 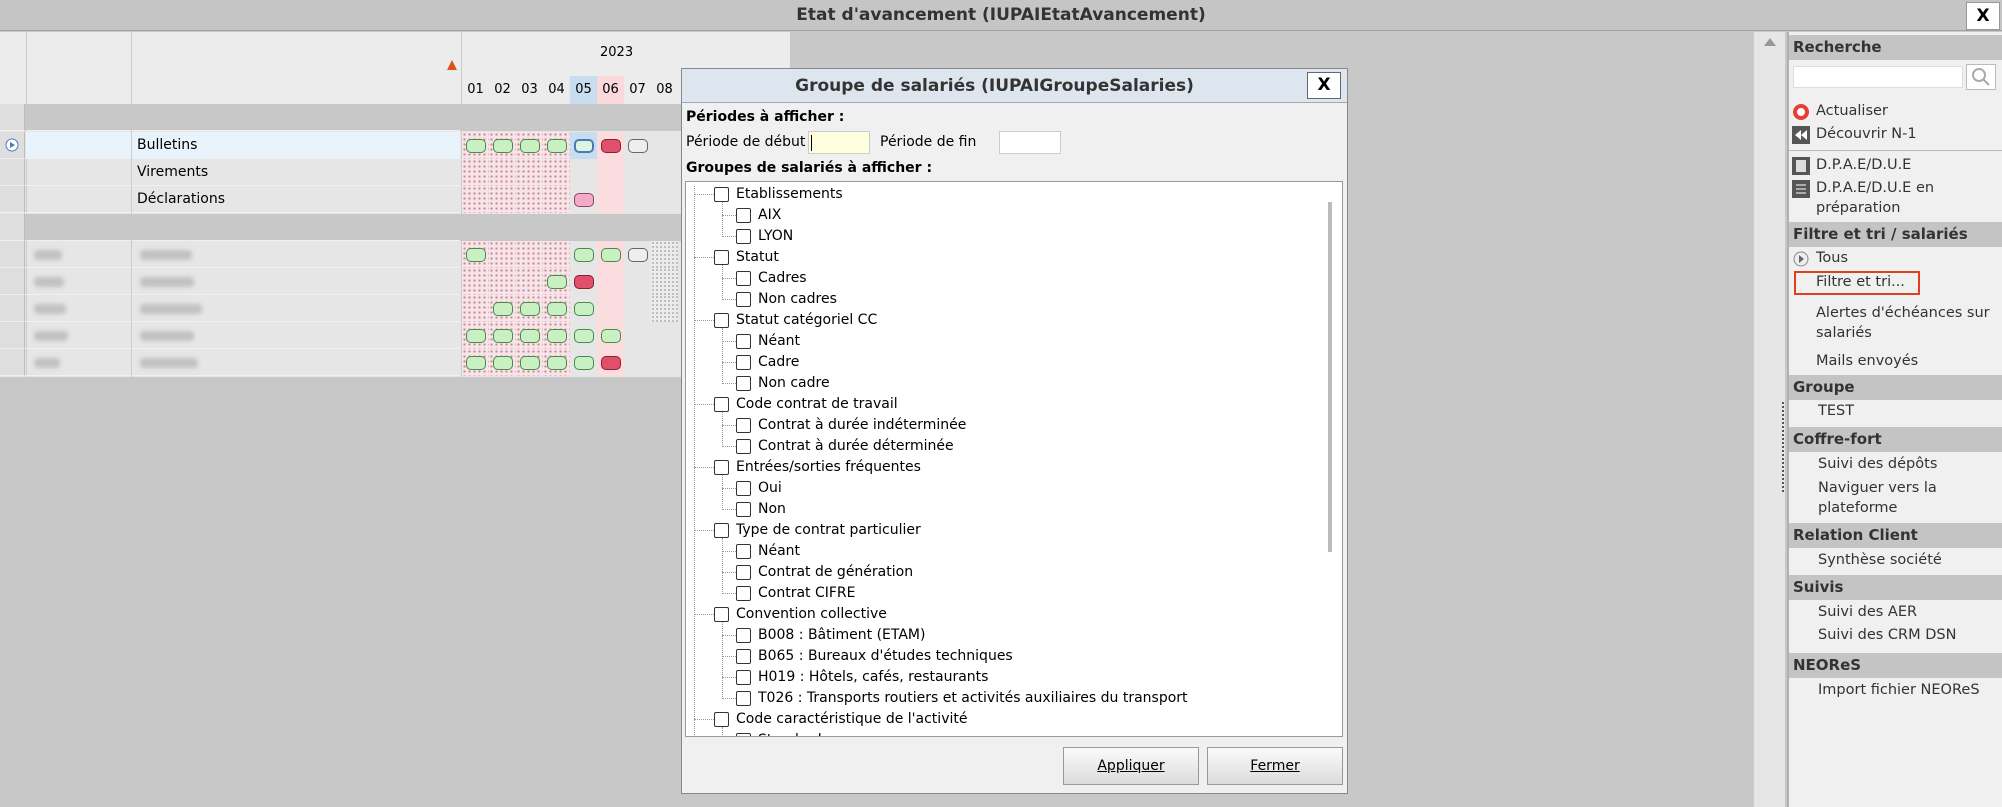 I want to click on scroll-up-icon, so click(x=1770, y=42).